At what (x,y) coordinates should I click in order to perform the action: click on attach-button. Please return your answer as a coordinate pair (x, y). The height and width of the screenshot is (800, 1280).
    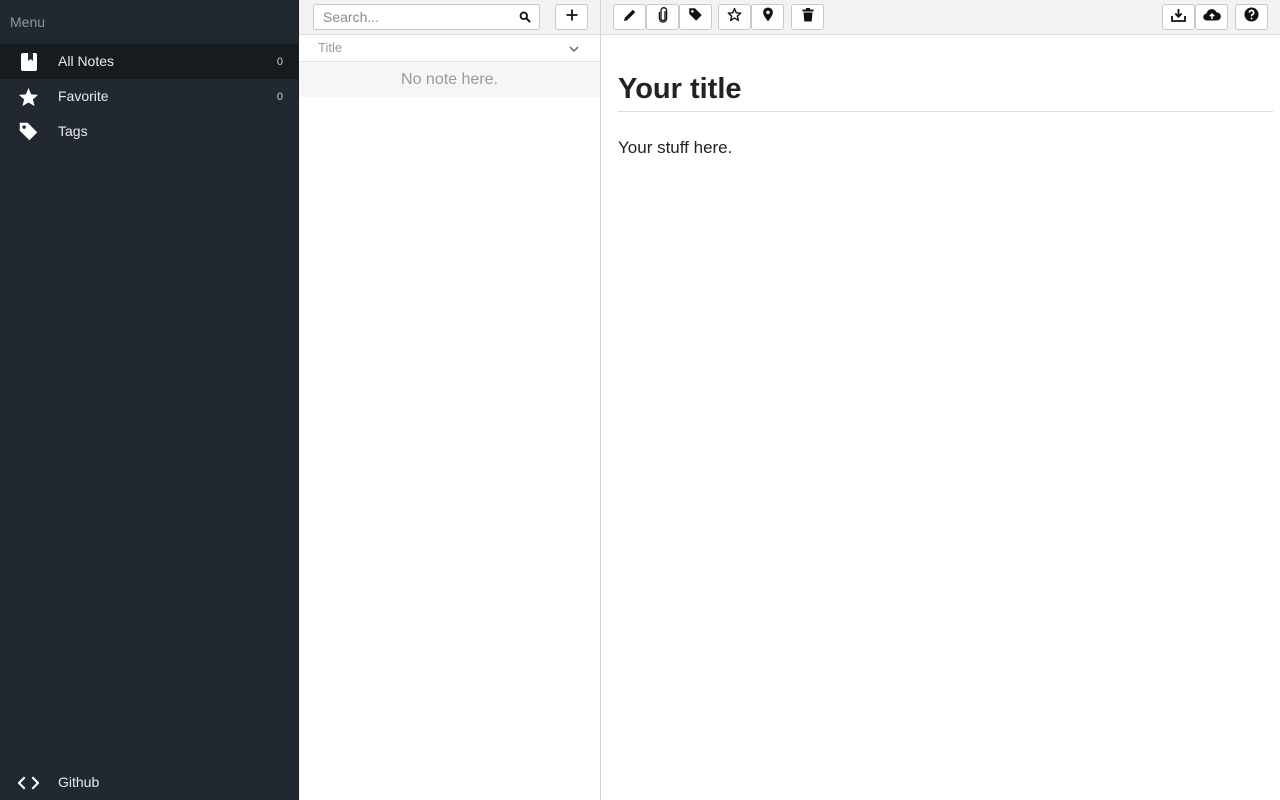
    Looking at the image, I should click on (662, 17).